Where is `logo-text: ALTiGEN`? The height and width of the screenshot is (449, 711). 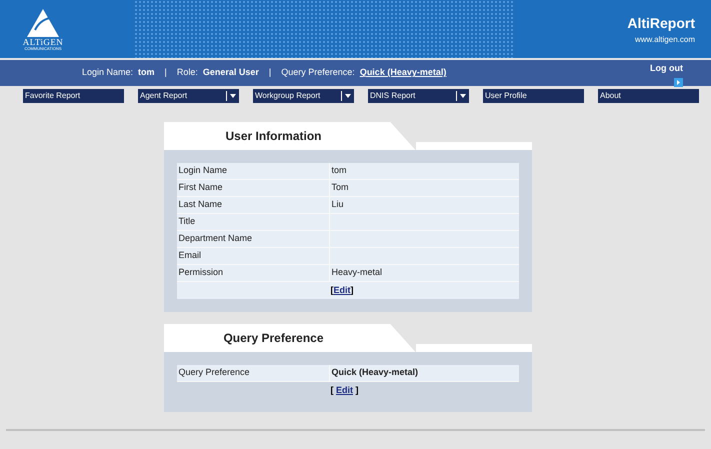 logo-text: ALTiGEN is located at coordinates (43, 42).